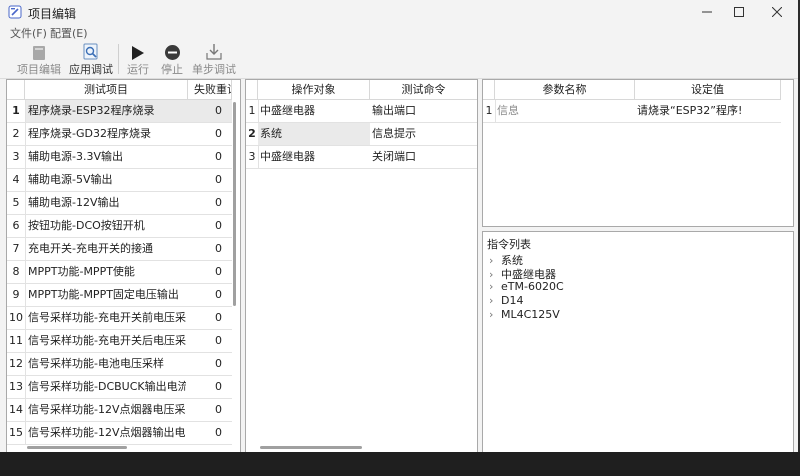 Image resolution: width=800 pixels, height=476 pixels. Describe the element at coordinates (214, 69) in the screenshot. I see `step-debug-label: 单步调试` at that location.